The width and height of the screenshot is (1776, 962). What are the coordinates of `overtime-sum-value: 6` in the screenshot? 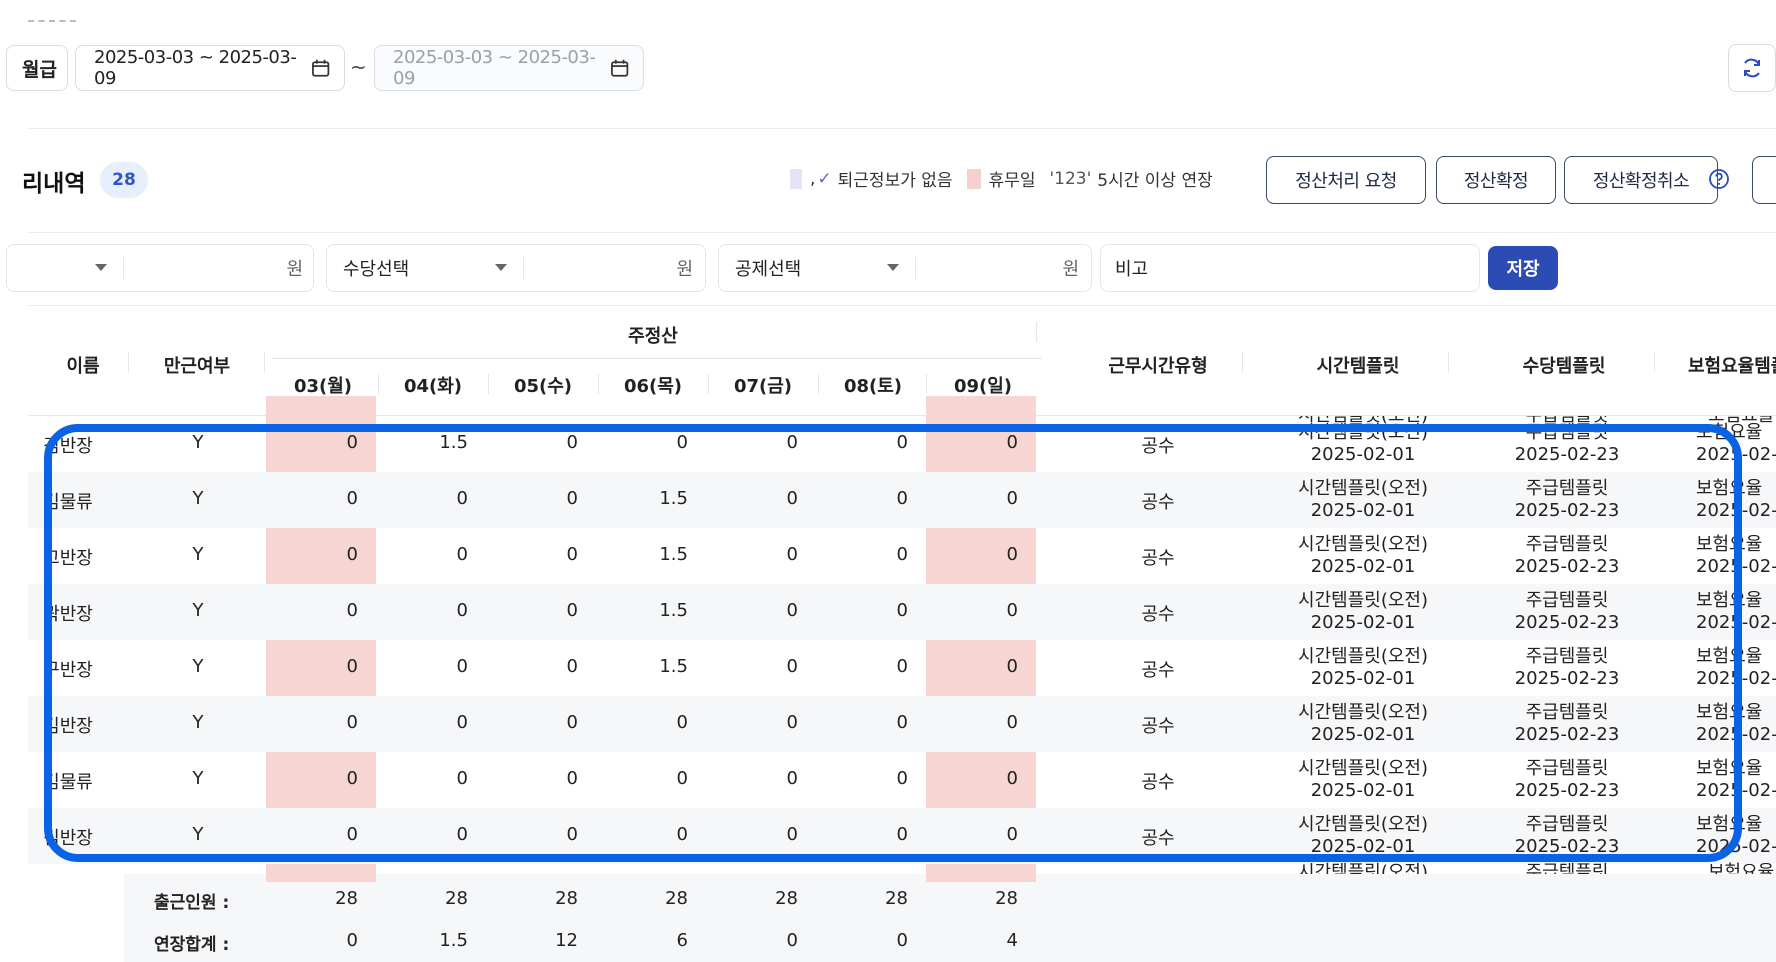 It's located at (682, 940).